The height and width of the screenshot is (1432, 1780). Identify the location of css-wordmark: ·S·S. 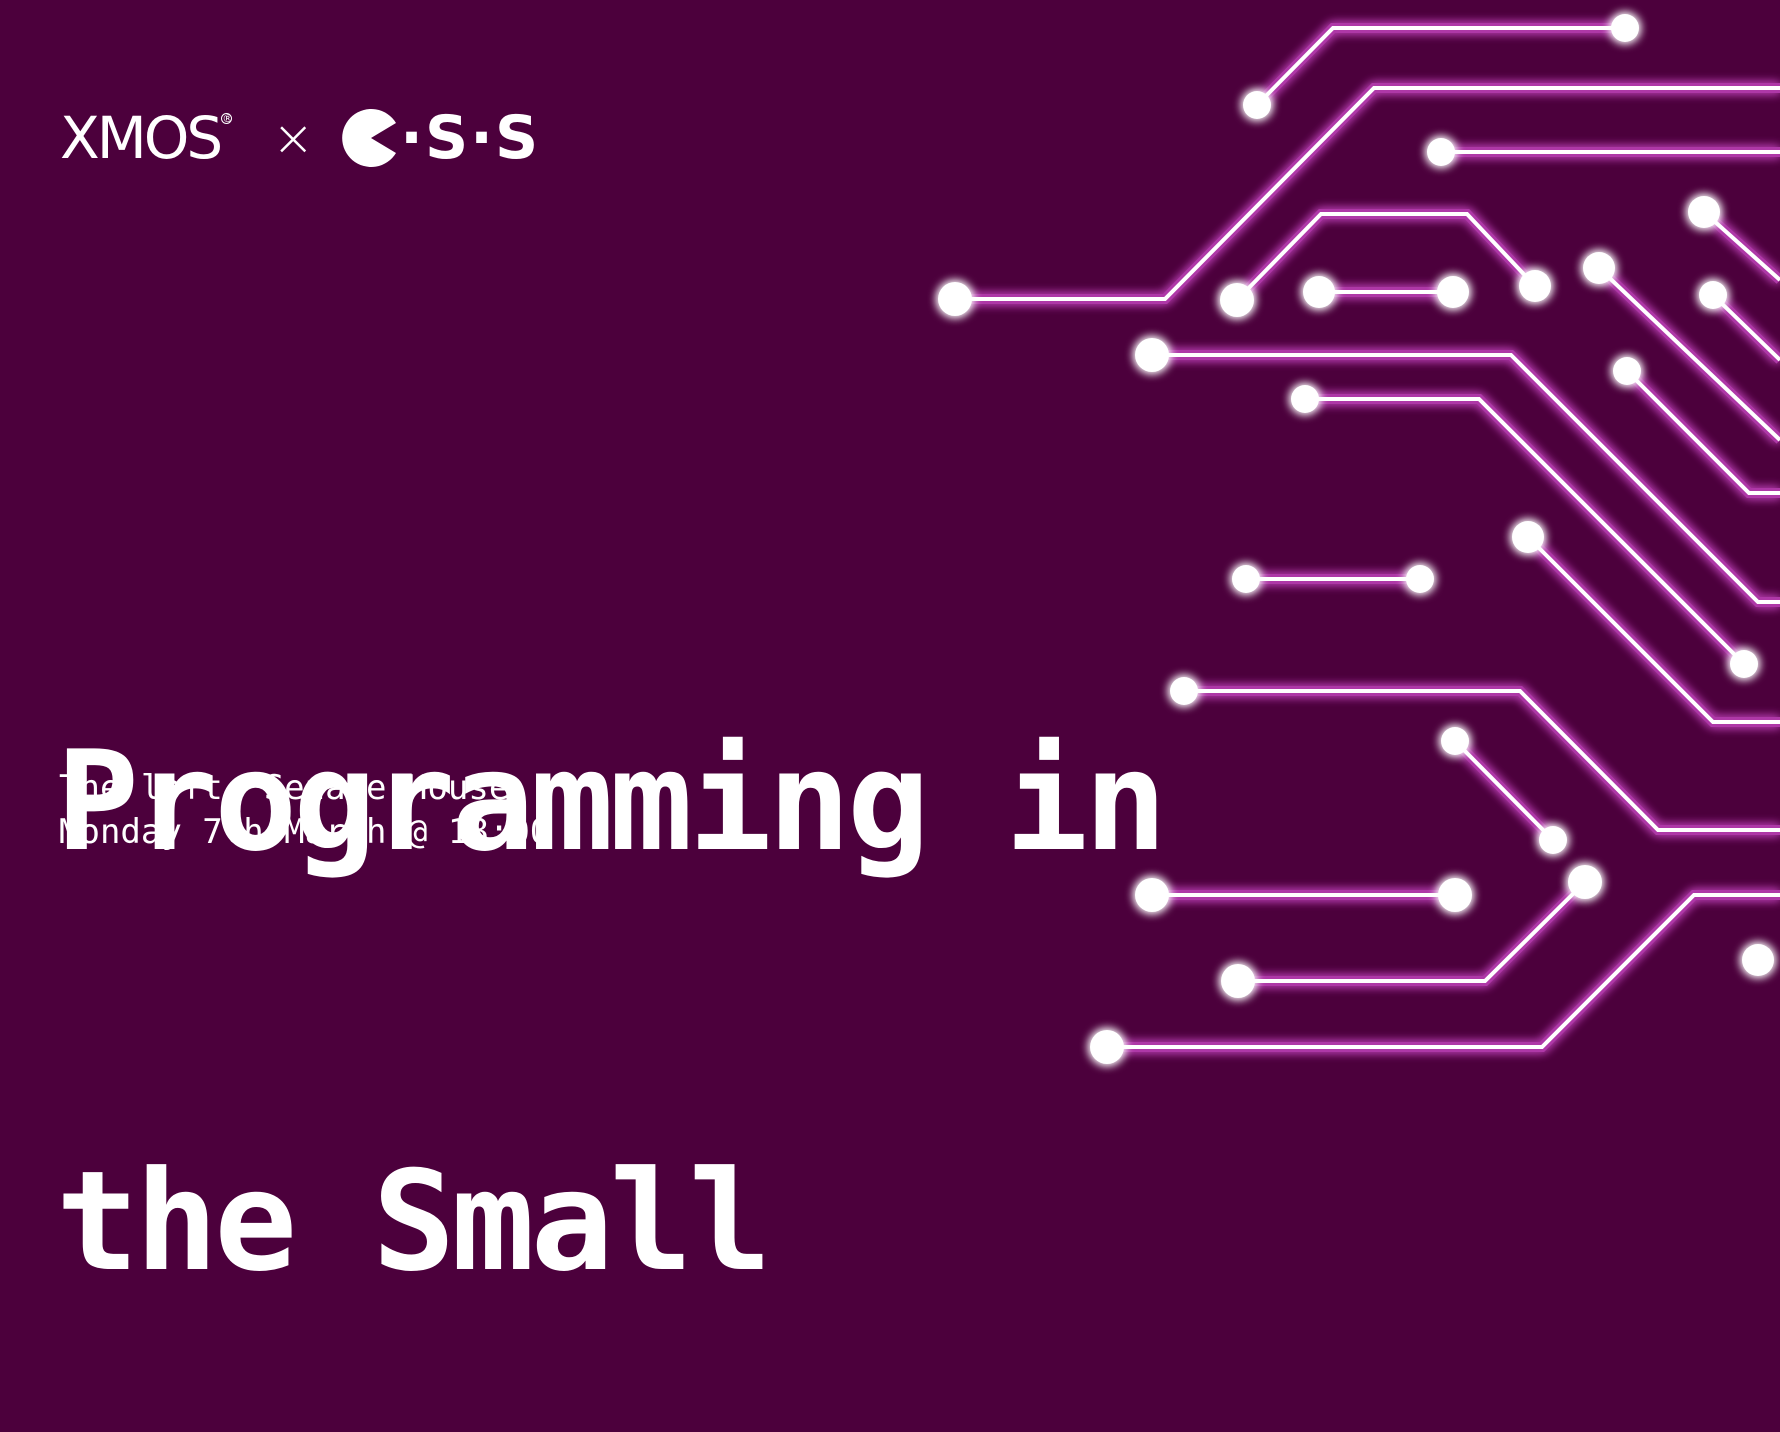
(470, 138).